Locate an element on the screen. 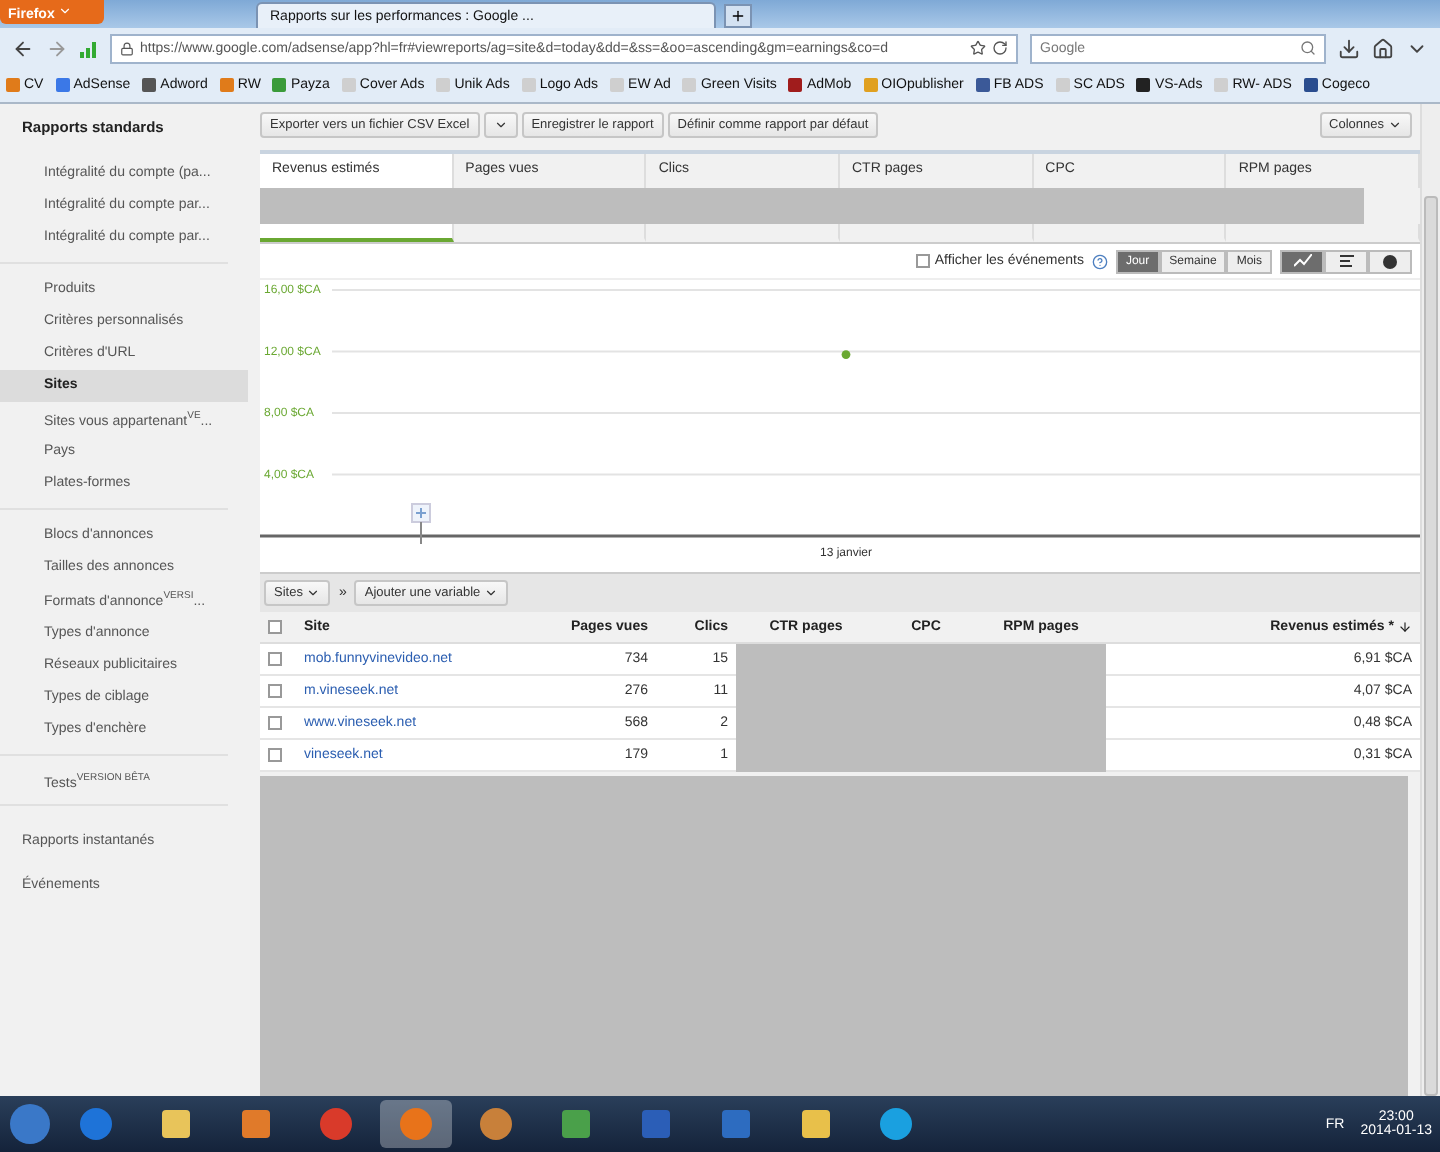 This screenshot has width=1440, height=1152. new-tab-button is located at coordinates (738, 16).